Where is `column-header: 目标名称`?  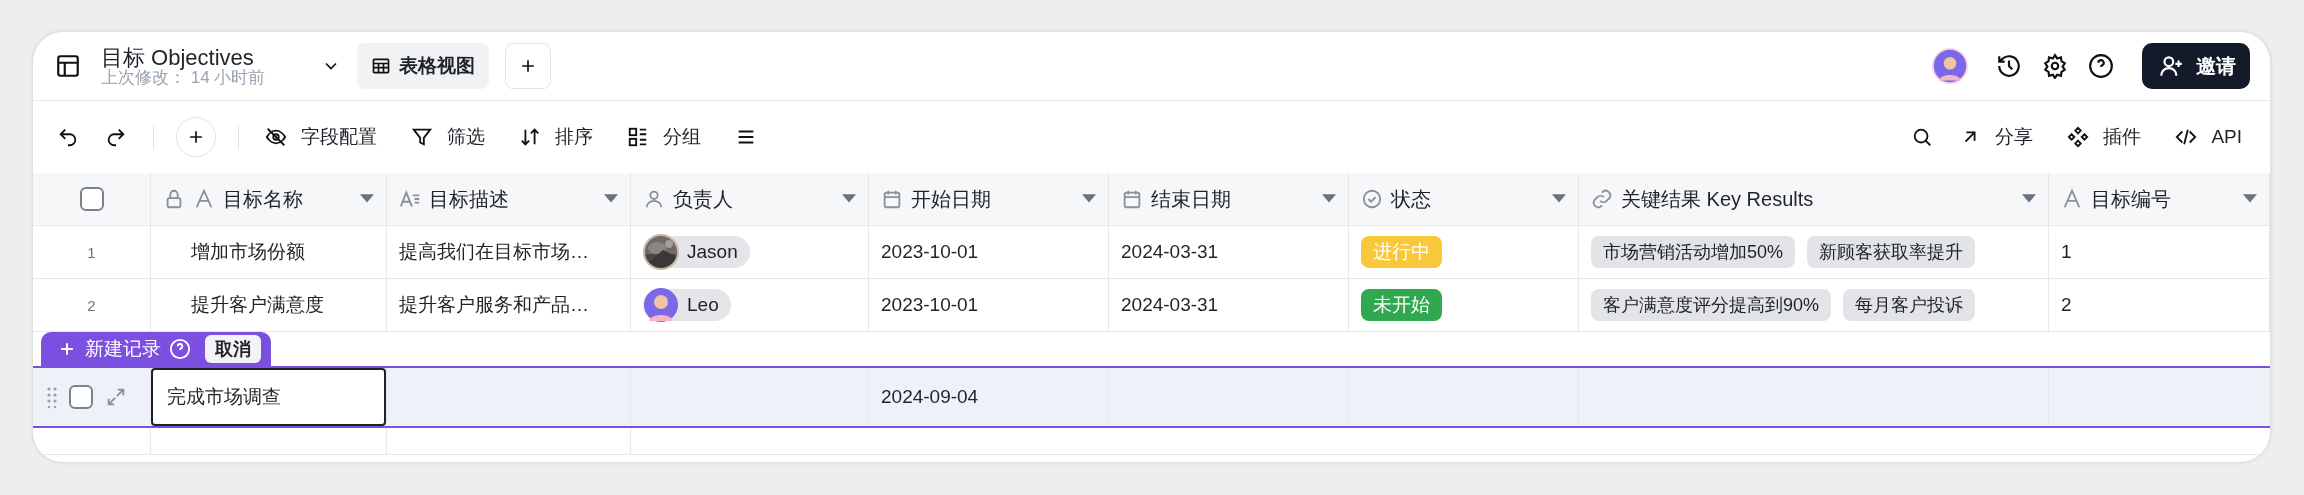
column-header: 目标名称 is located at coordinates (269, 199).